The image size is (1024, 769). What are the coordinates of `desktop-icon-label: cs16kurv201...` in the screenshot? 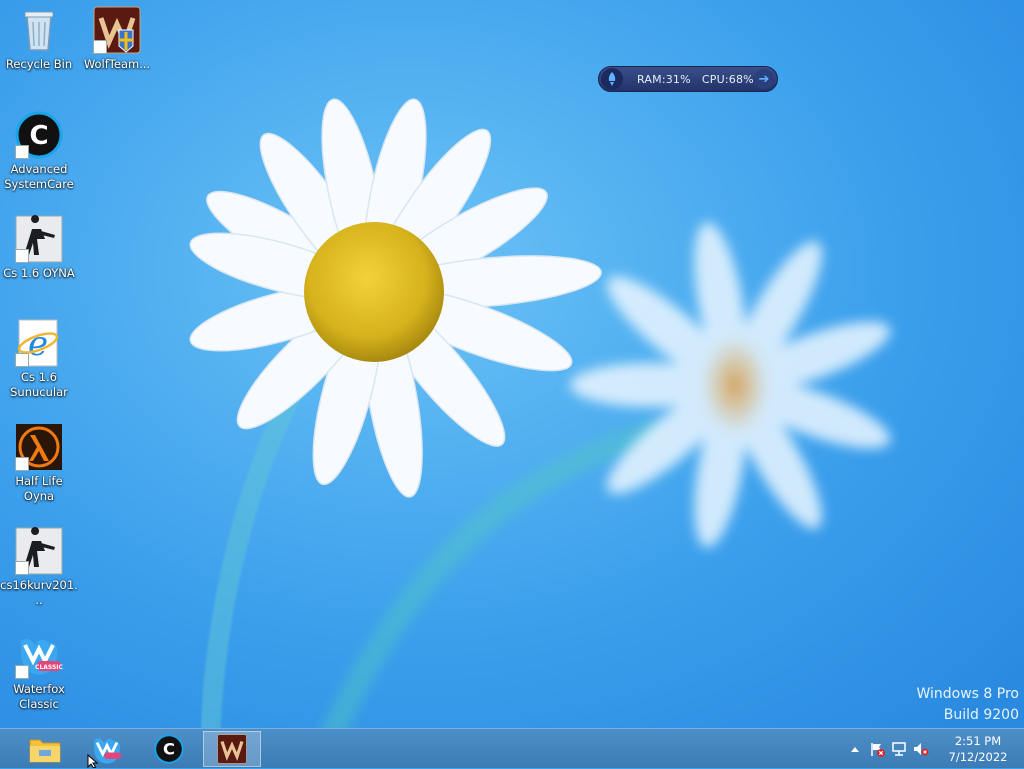 It's located at (39, 592).